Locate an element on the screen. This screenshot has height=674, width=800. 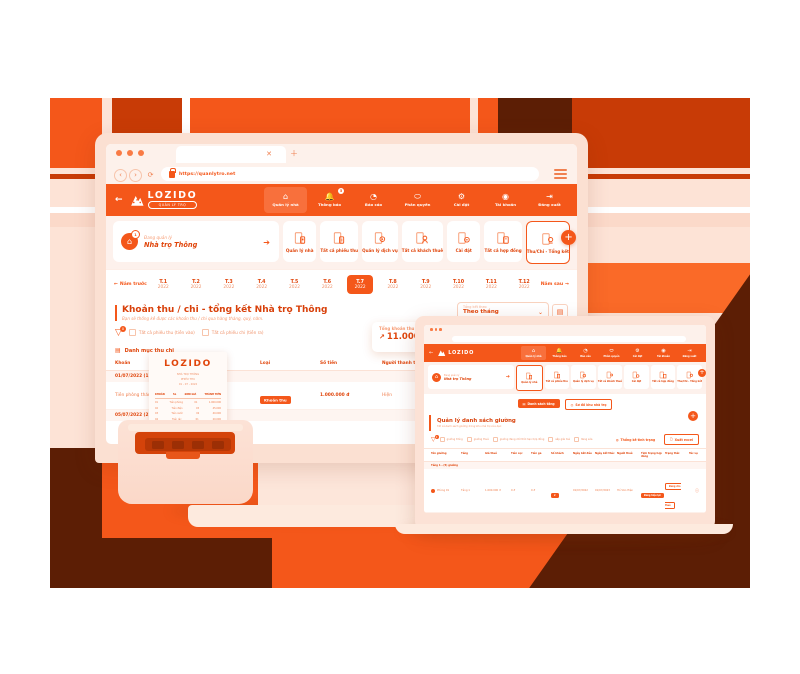
nav-item-tai-khoan: ◉ Tài khoản is located at coordinates (505, 200).